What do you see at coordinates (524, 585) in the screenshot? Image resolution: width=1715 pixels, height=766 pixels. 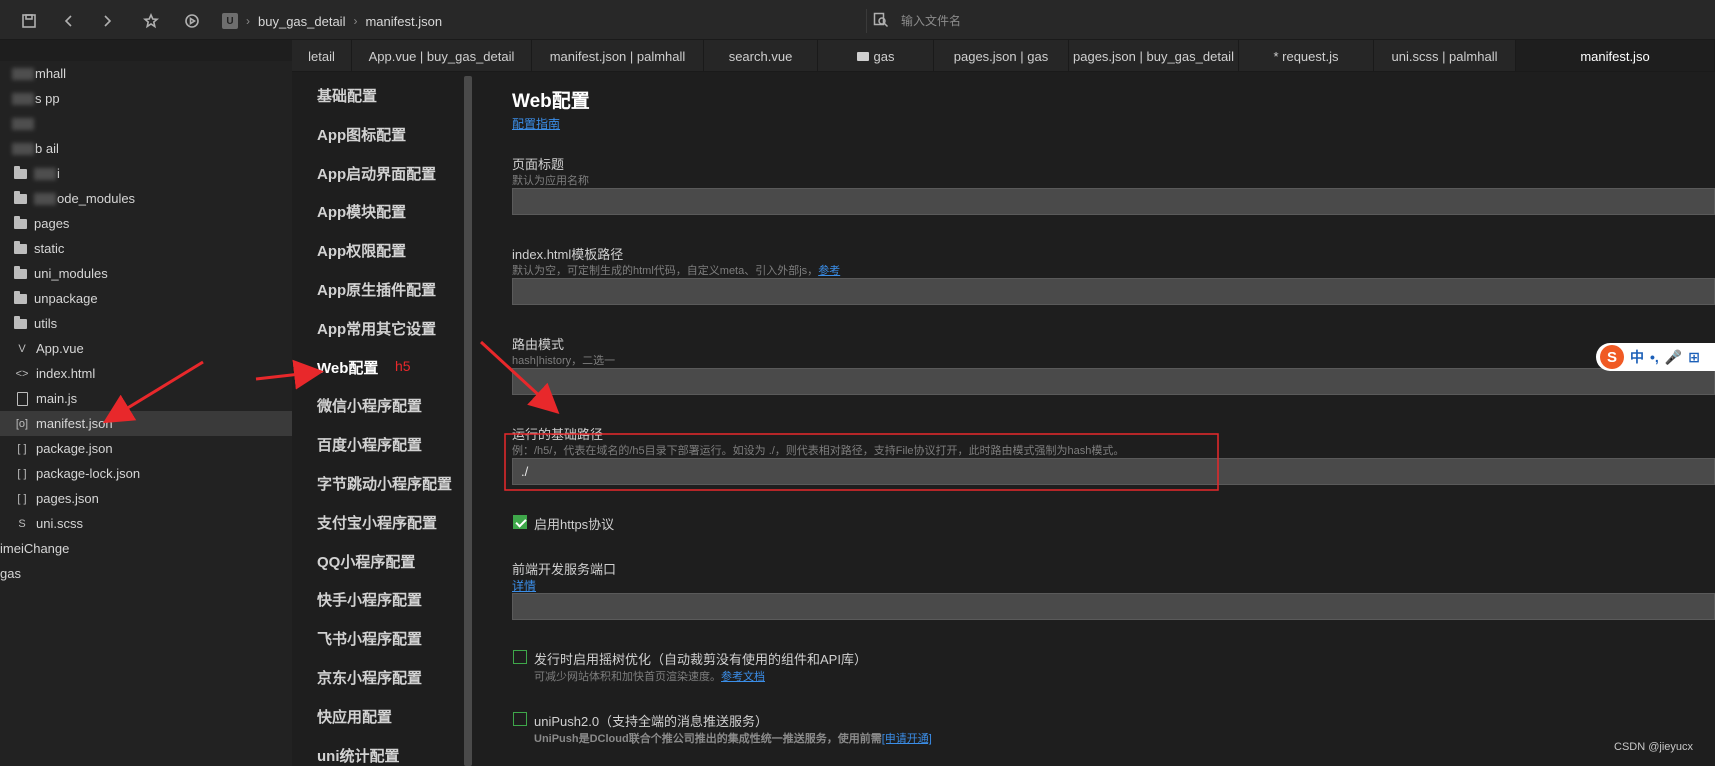 I see `dev-port-details-link: 详情` at bounding box center [524, 585].